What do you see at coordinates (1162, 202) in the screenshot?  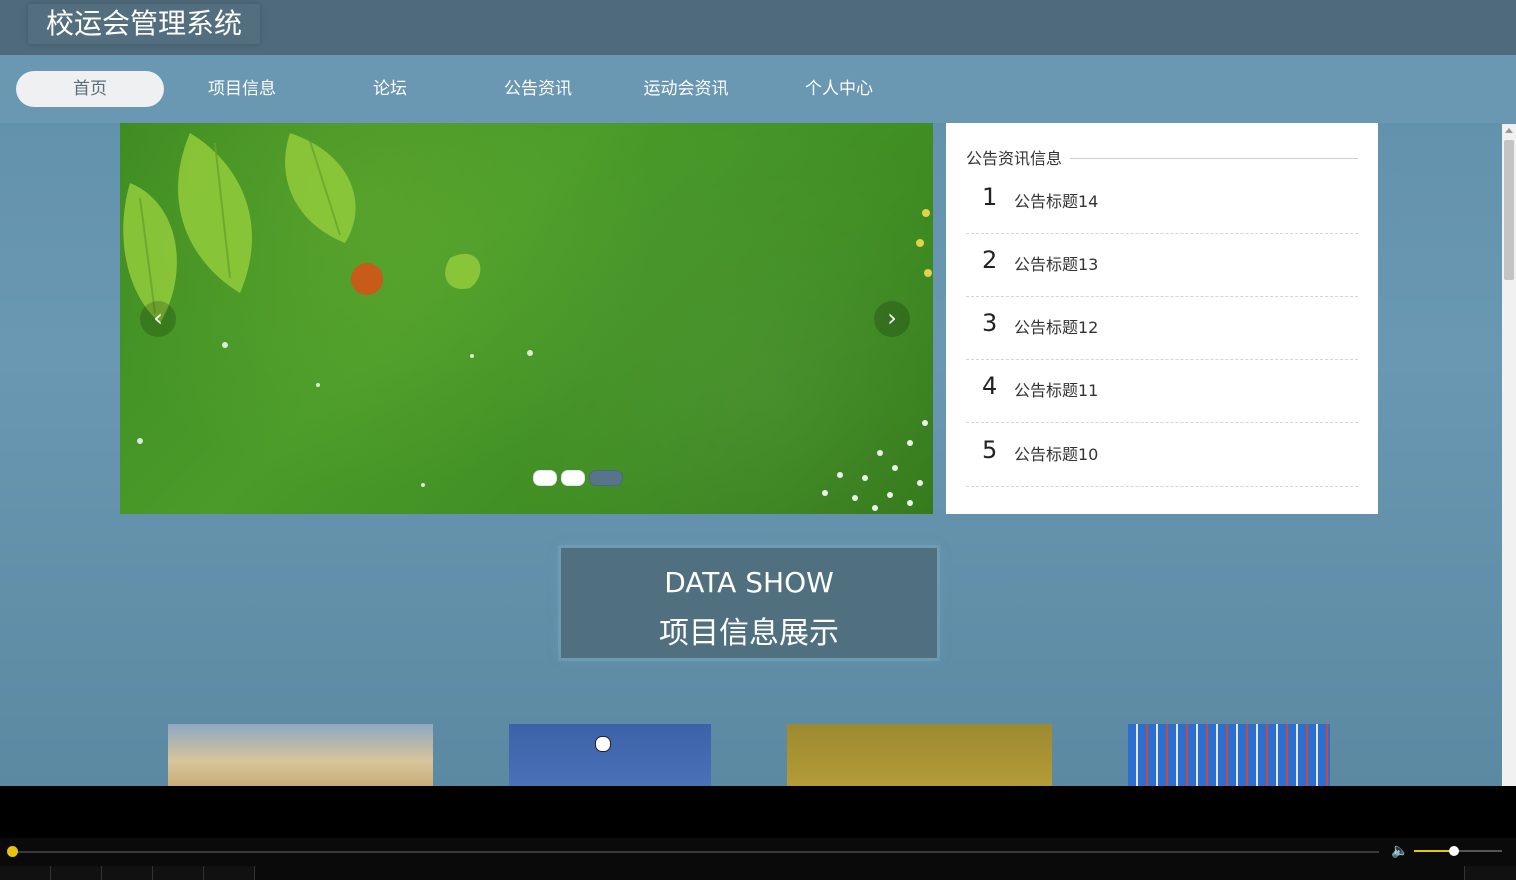 I see `notice-item: 1 公告标题14` at bounding box center [1162, 202].